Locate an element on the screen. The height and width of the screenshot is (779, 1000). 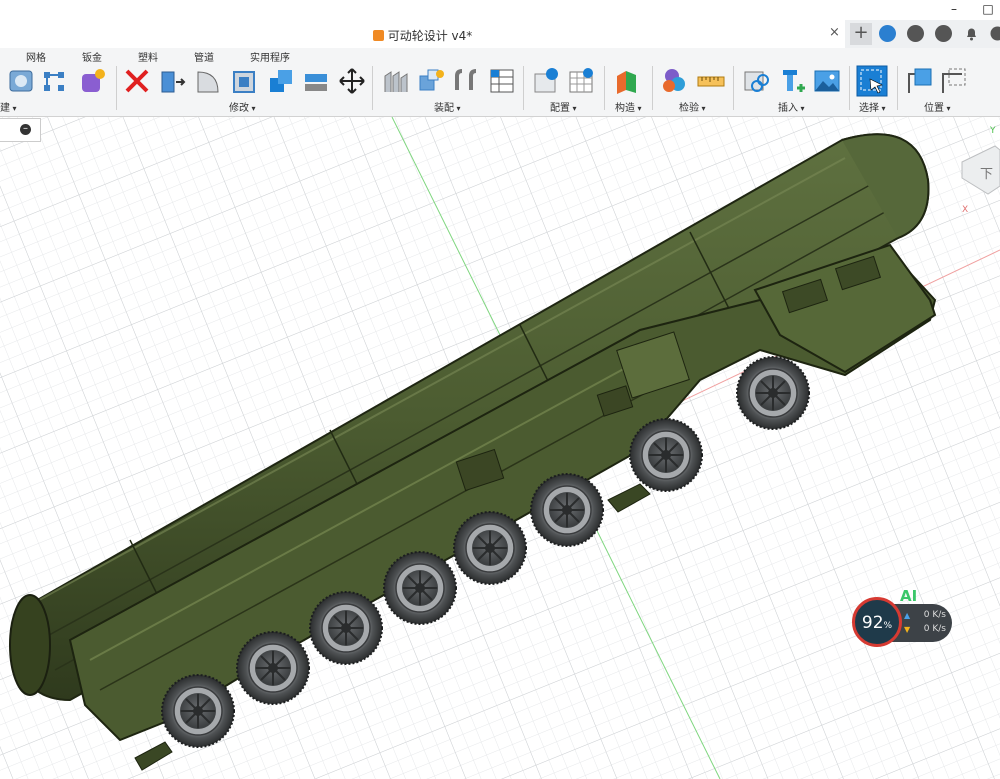
help-icon is located at coordinates (994, 33).